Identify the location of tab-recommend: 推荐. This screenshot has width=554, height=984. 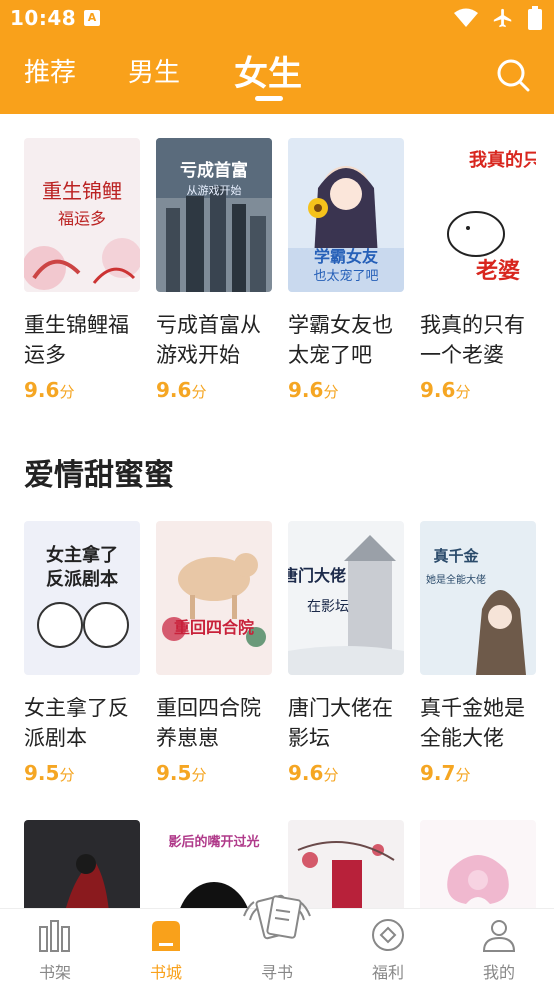
(50, 70).